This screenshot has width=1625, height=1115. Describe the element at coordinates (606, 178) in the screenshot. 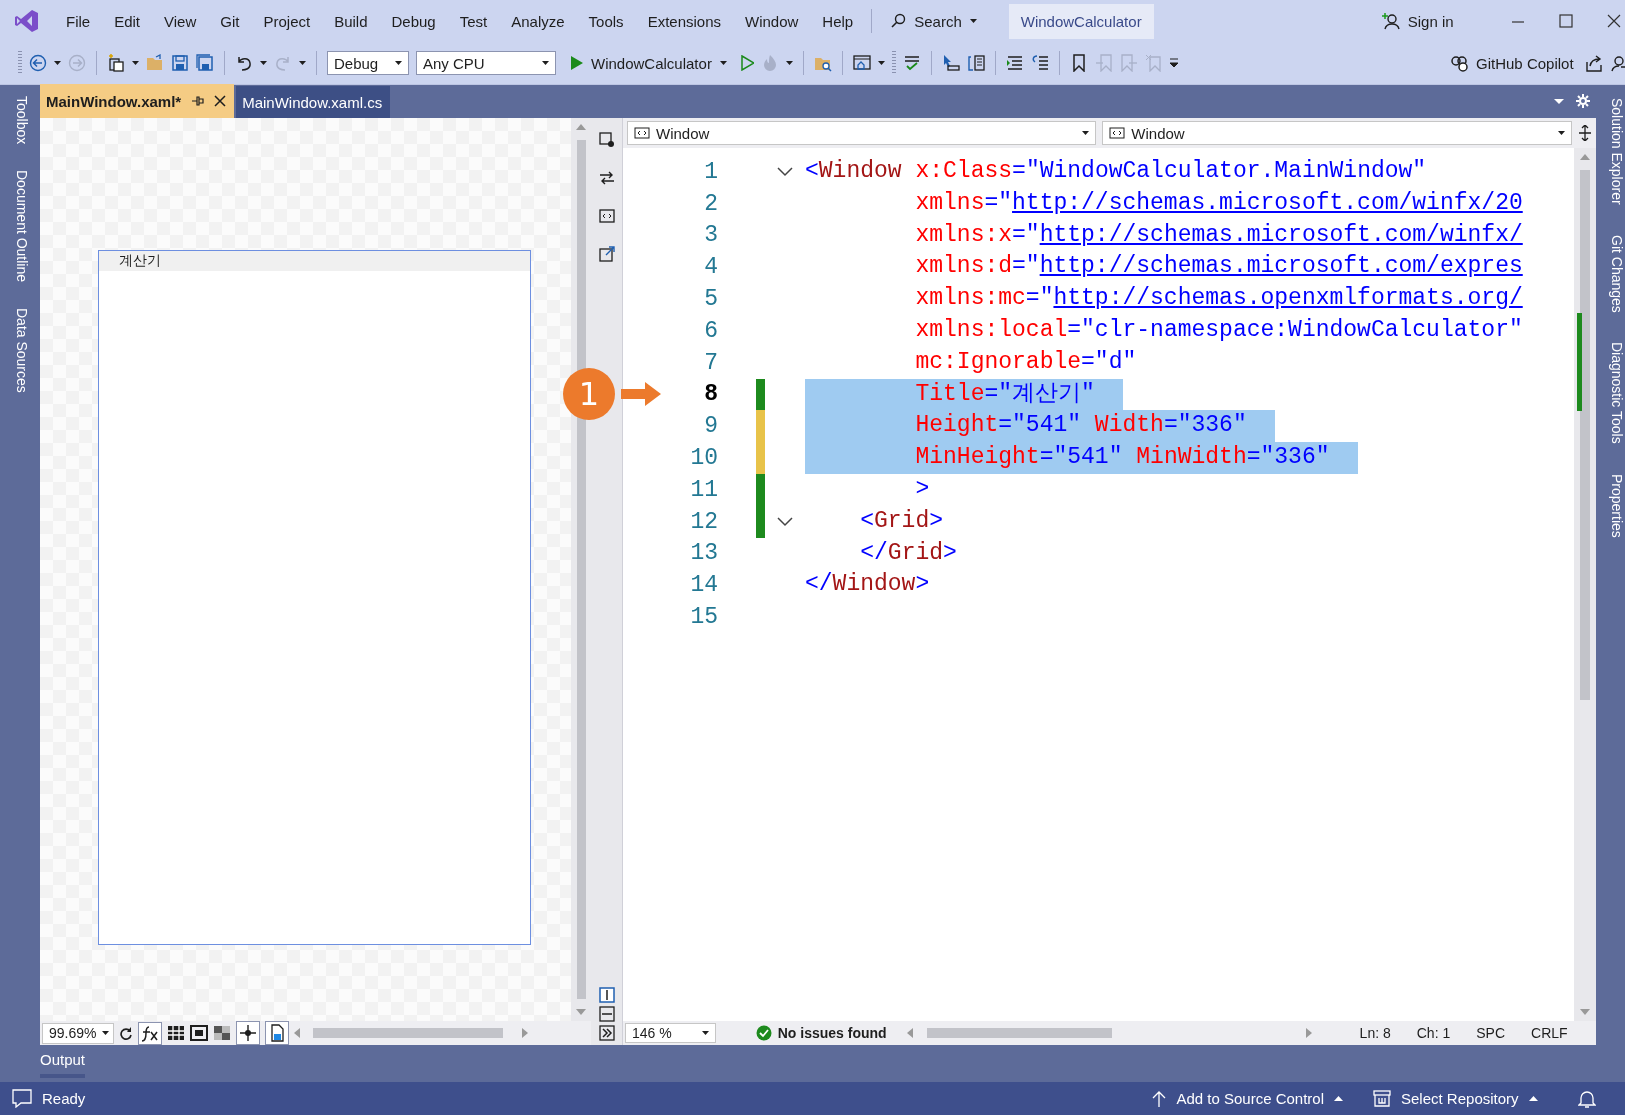

I see `swap-icon` at that location.